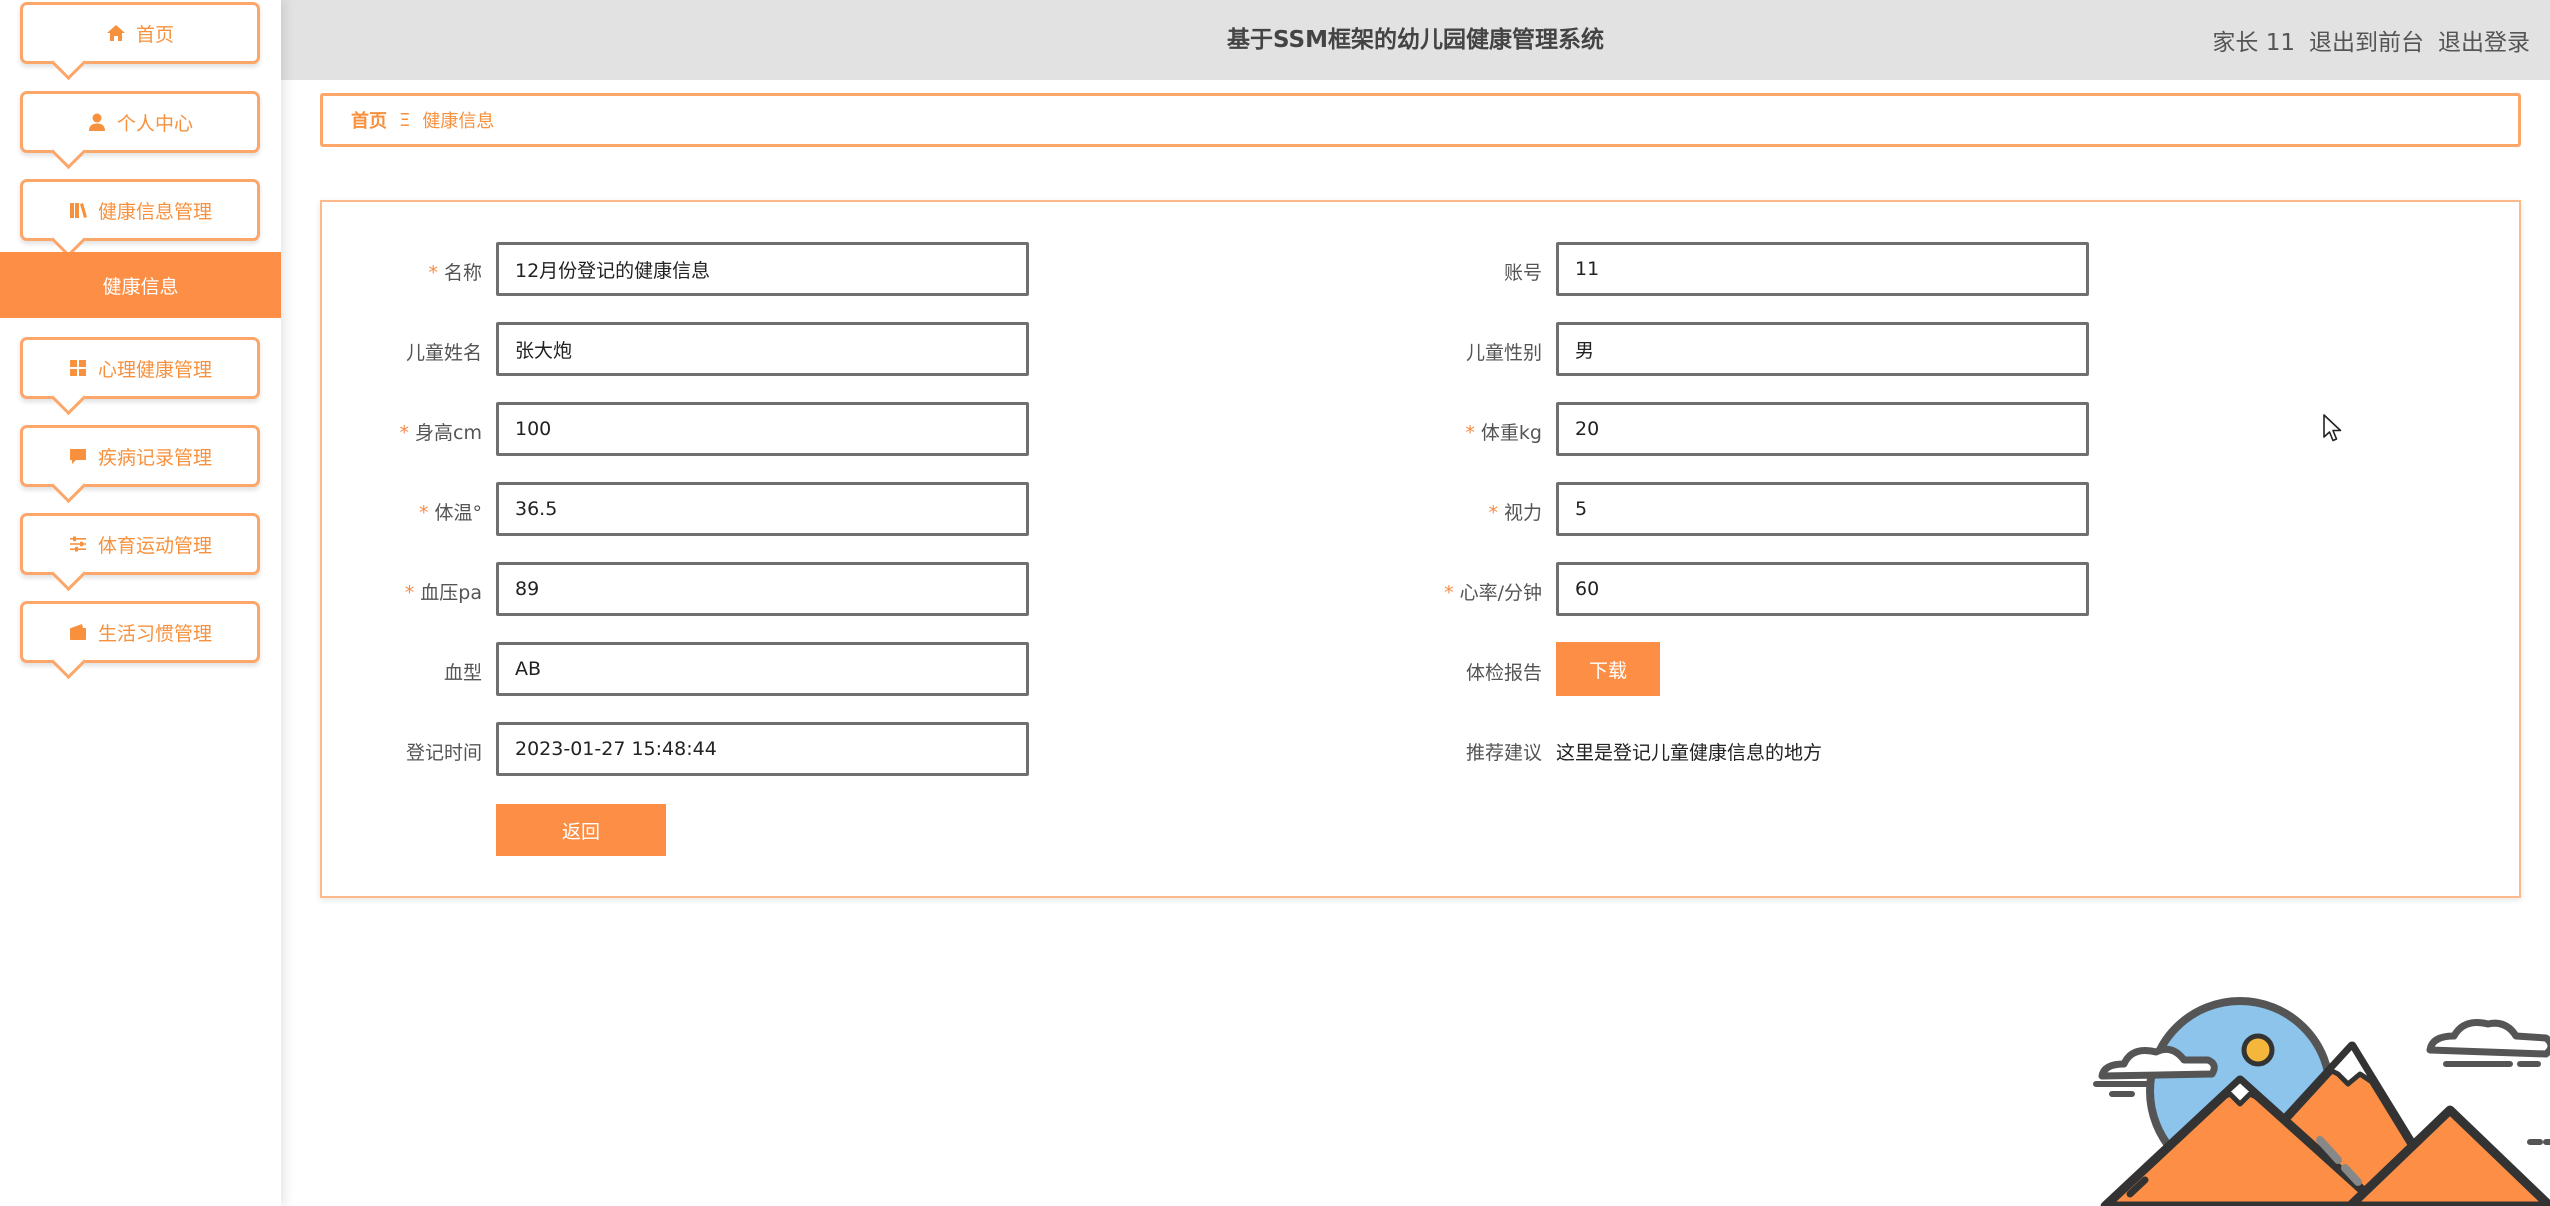 The image size is (2550, 1206). I want to click on heart-rate-field: 60, so click(1822, 589).